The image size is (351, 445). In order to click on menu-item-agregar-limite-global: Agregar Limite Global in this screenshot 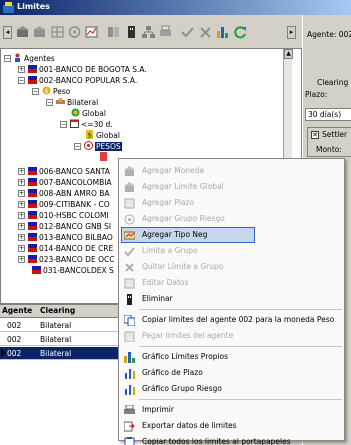, I will do `click(231, 187)`.